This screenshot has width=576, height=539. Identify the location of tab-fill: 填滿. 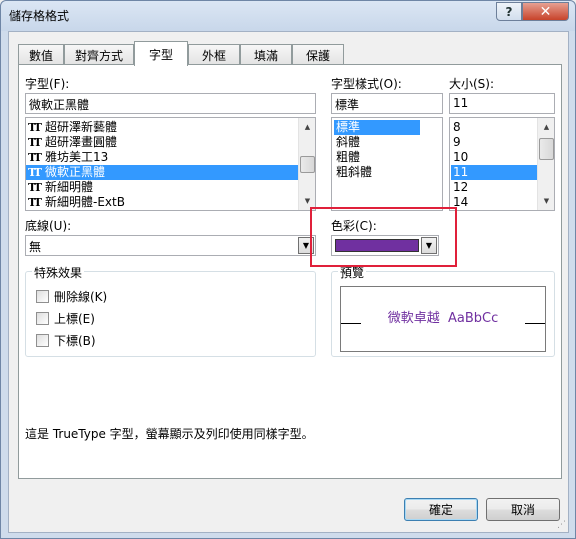
(266, 54).